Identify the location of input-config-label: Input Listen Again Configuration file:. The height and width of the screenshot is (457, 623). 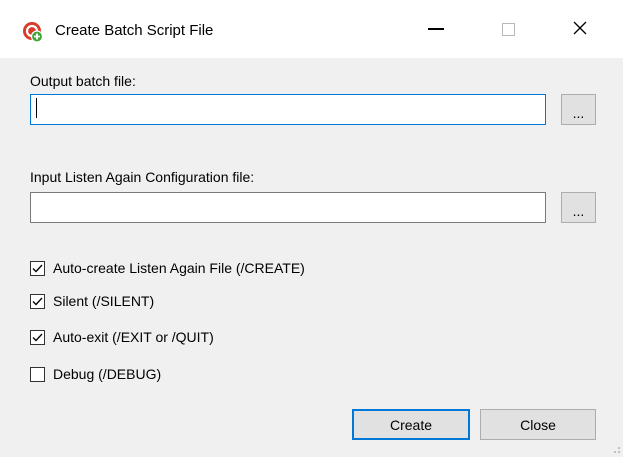
(142, 177).